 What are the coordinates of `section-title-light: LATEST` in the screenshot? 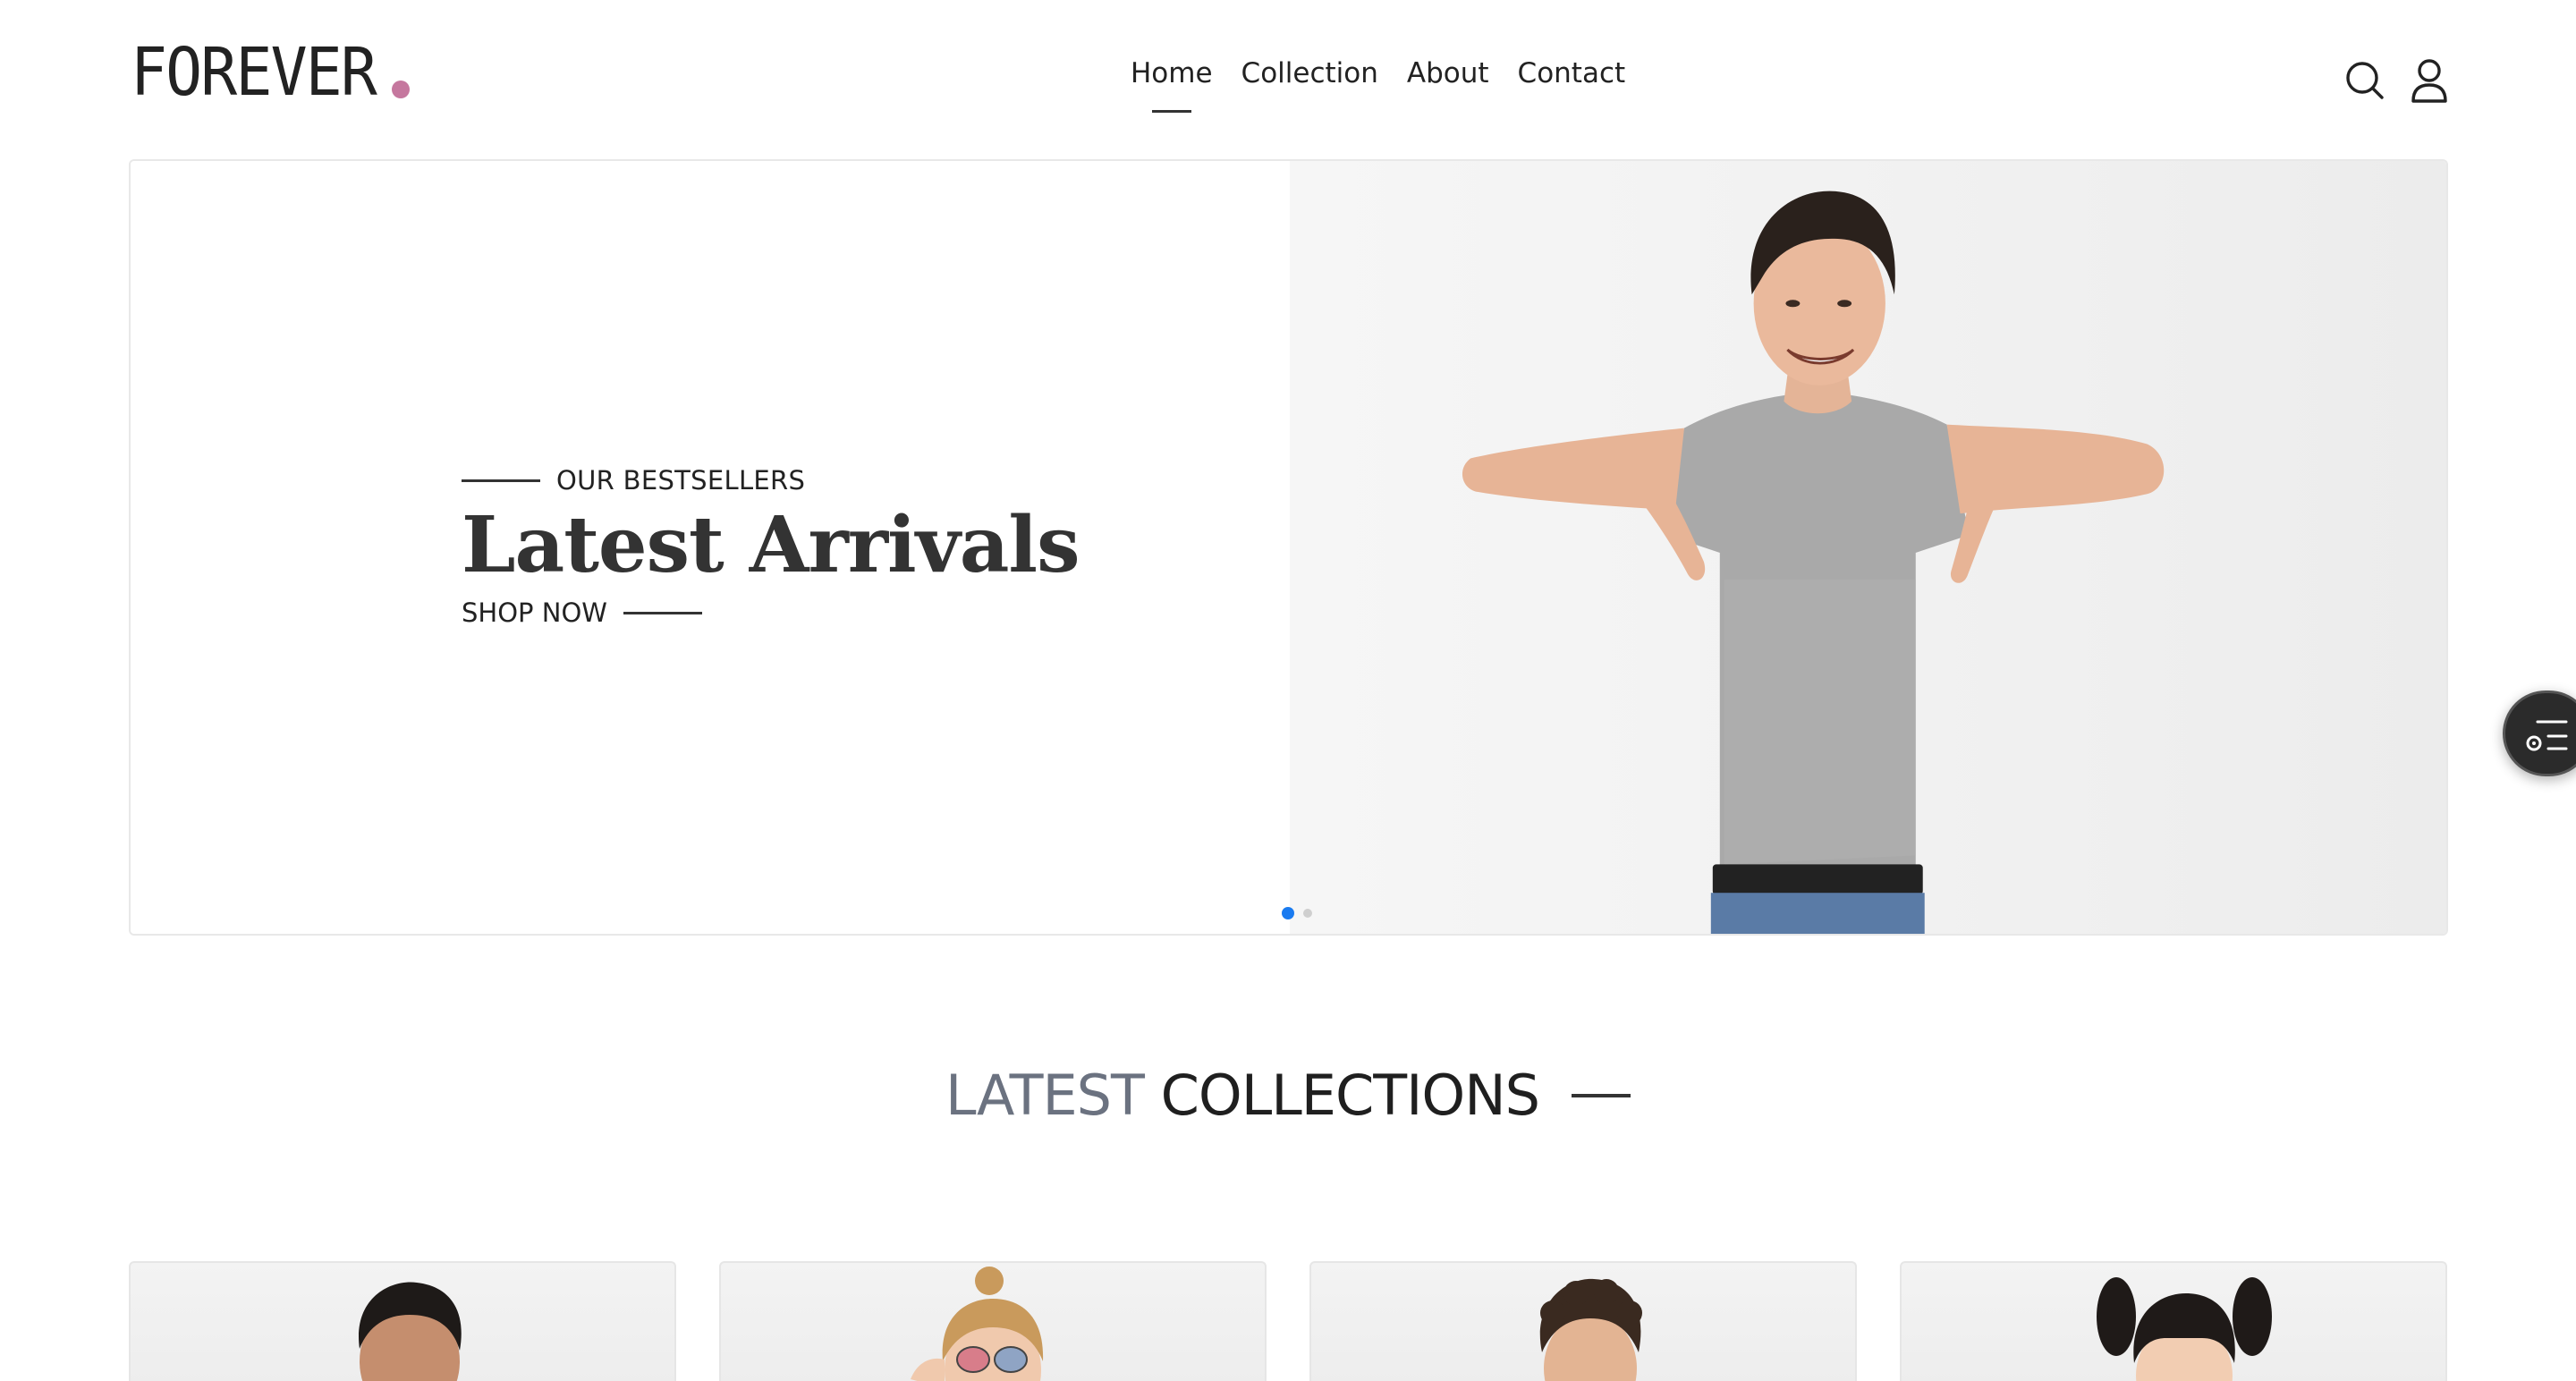 It's located at (1045, 1095).